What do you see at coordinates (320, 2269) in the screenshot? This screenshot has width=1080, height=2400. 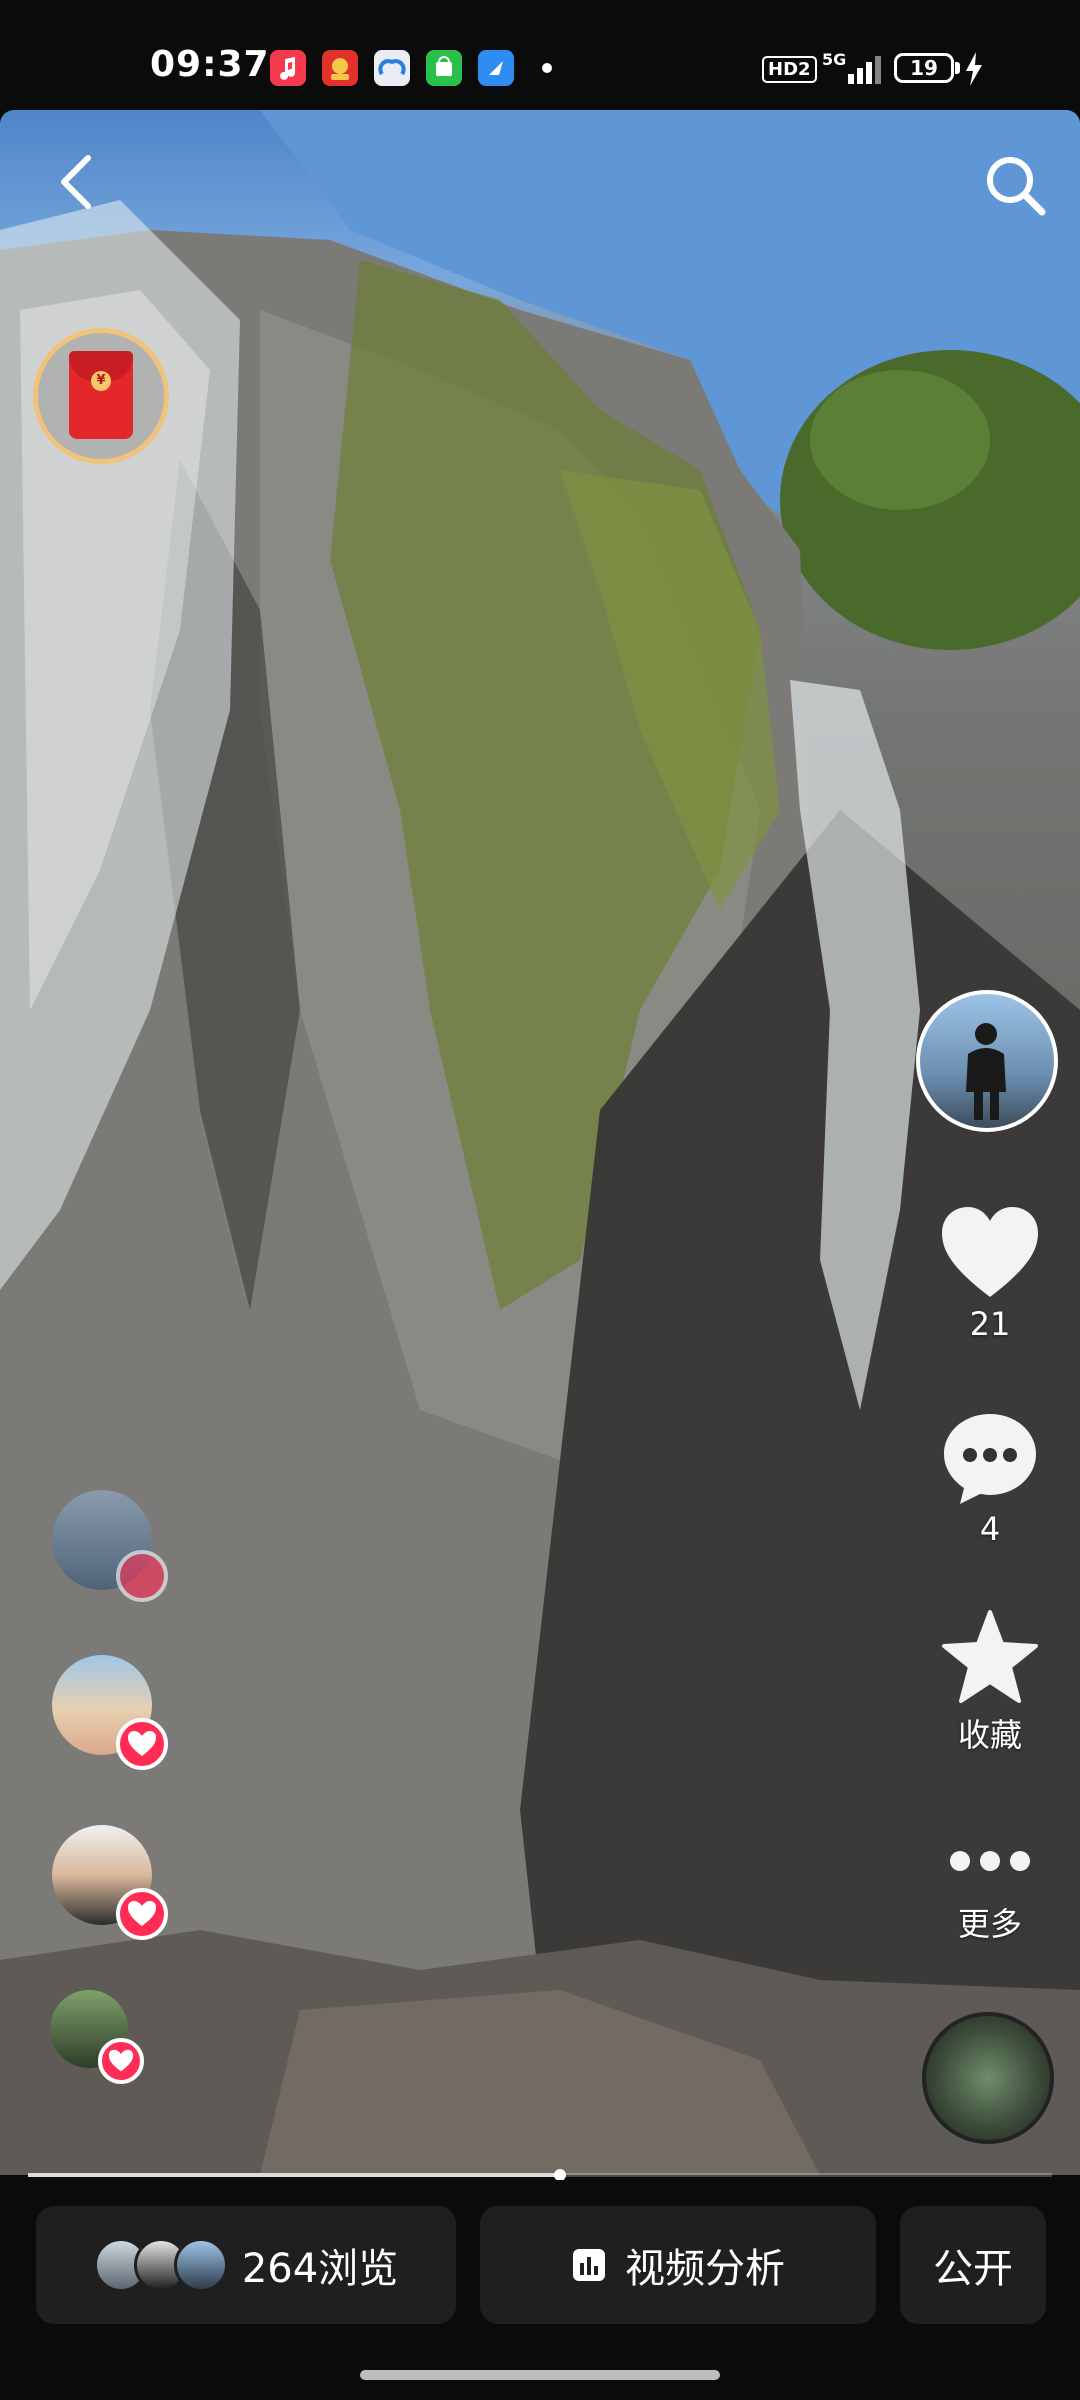 I see `views-label: 264浏览` at bounding box center [320, 2269].